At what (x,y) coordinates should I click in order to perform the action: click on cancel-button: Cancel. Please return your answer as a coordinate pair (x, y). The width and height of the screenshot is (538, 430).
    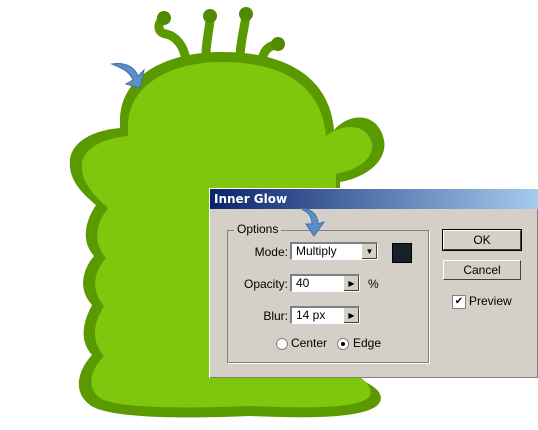
    Looking at the image, I should click on (482, 270).